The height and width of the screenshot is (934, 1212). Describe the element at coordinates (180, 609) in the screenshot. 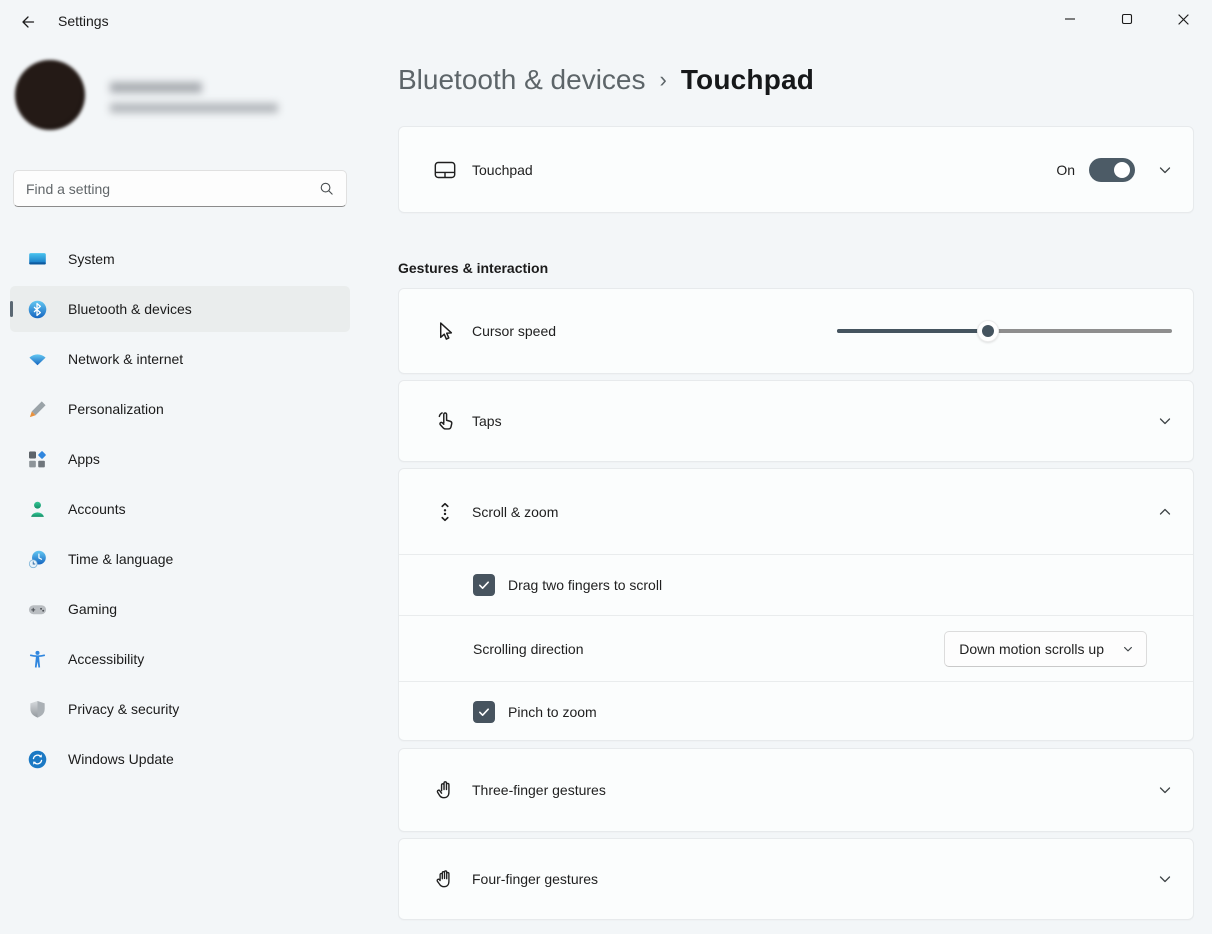

I see `sidebar-item-gaming: Gaming` at that location.